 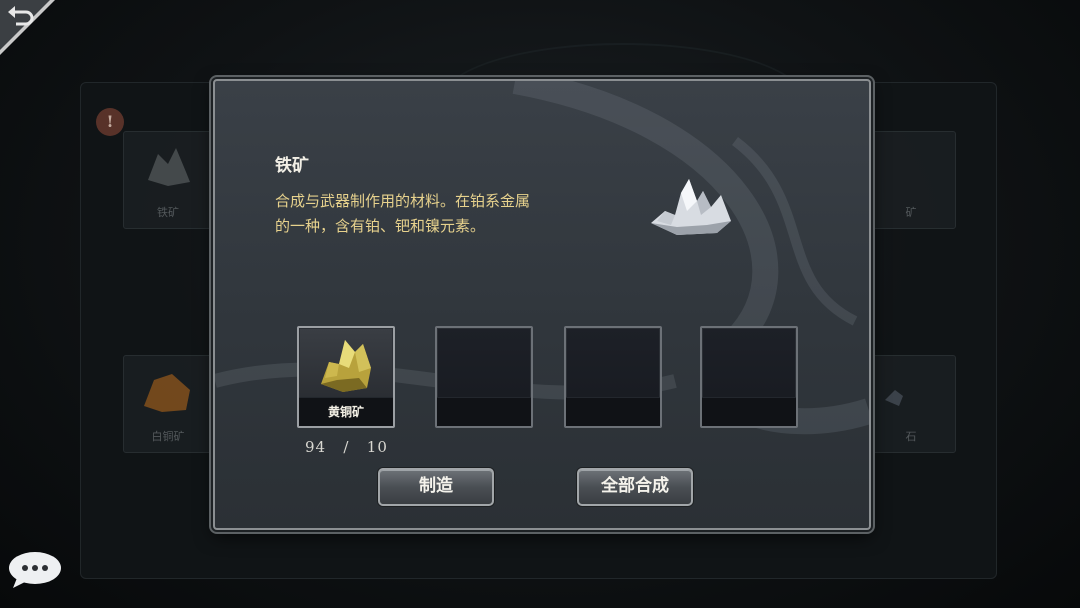 What do you see at coordinates (403, 201) in the screenshot?
I see `item-description-line: 合成与武器制作用的材料。在铂系金属` at bounding box center [403, 201].